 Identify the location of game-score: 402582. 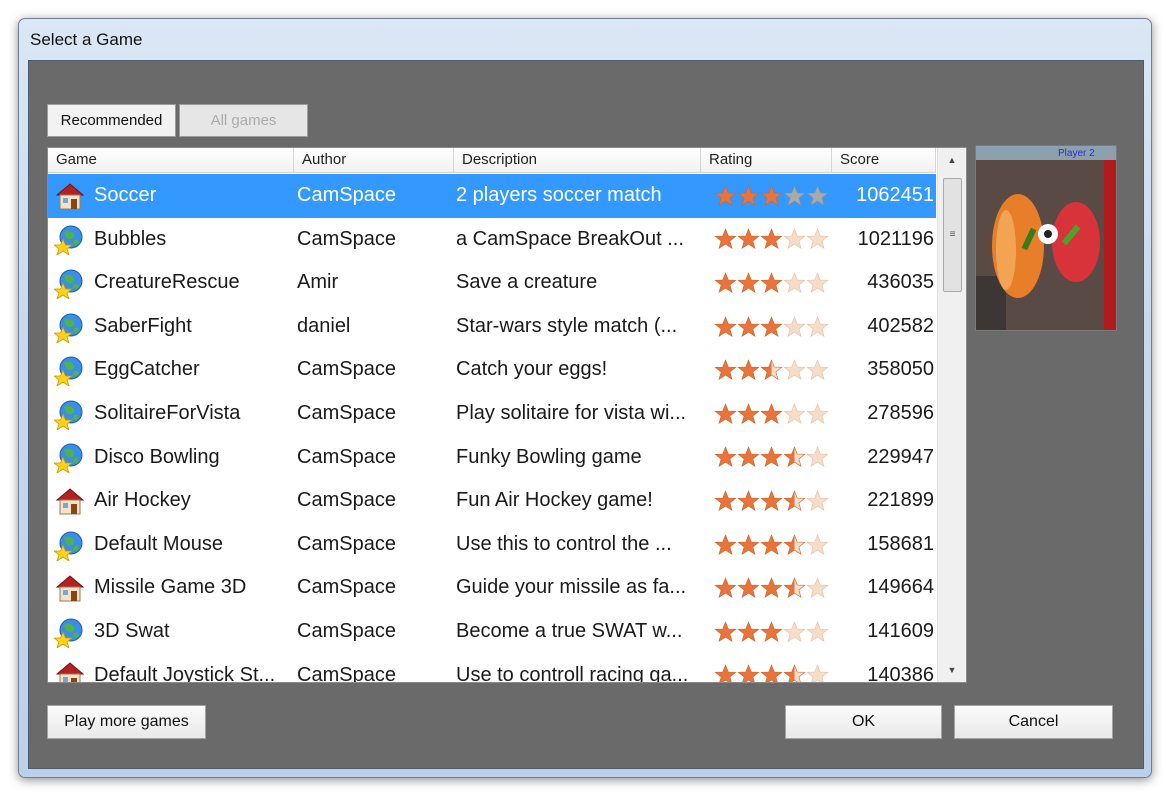
(900, 325).